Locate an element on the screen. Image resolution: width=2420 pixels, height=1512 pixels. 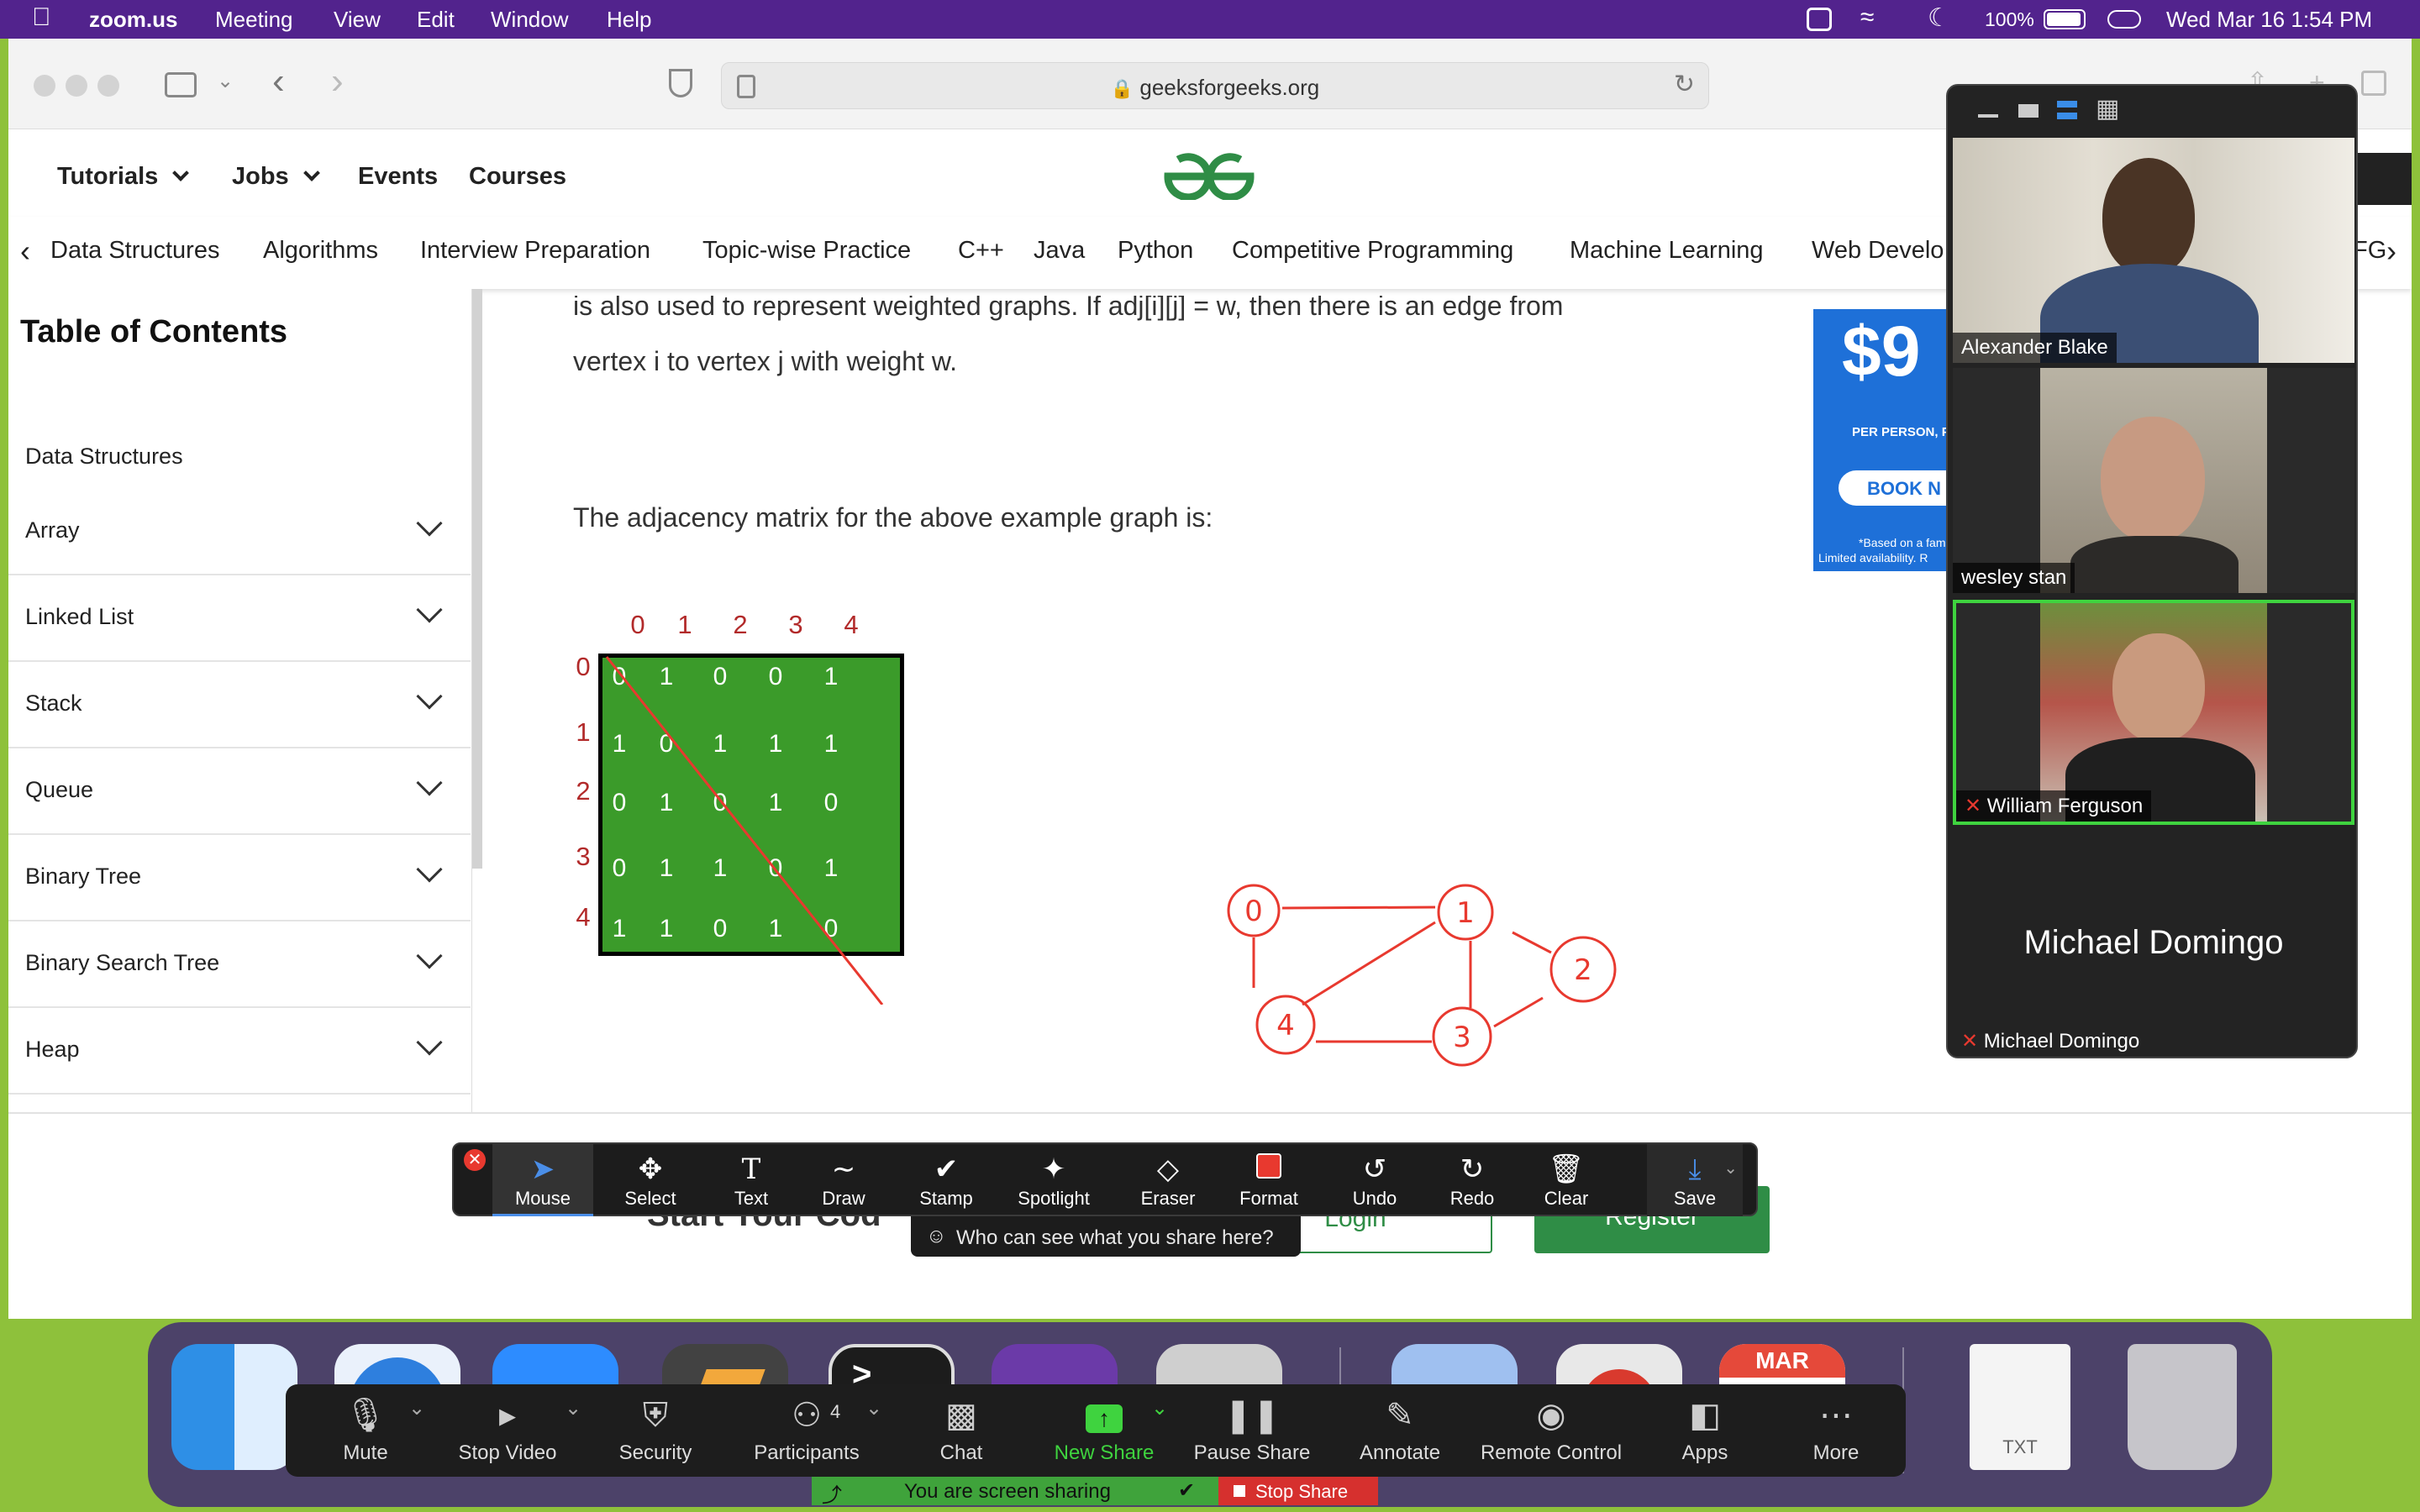
tool-stamp: ✔ Stamp is located at coordinates (946, 1180).